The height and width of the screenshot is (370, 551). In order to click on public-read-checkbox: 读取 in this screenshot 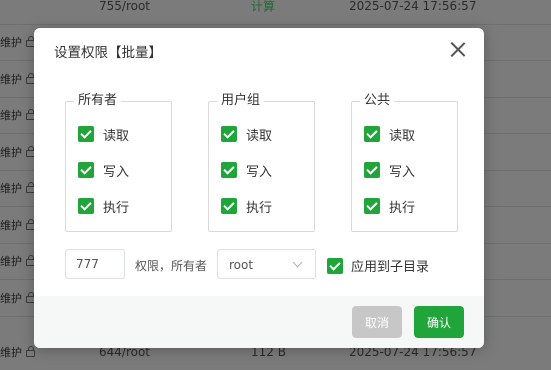, I will do `click(390, 134)`.